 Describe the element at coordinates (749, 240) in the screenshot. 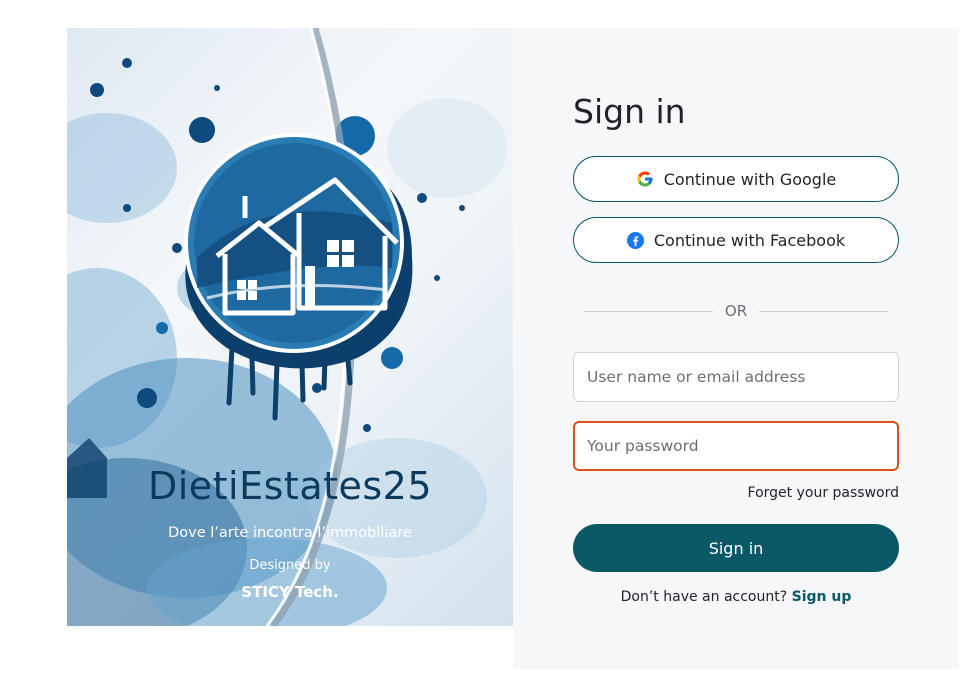

I see `facebook-signin-label: Continue with Facebook` at that location.